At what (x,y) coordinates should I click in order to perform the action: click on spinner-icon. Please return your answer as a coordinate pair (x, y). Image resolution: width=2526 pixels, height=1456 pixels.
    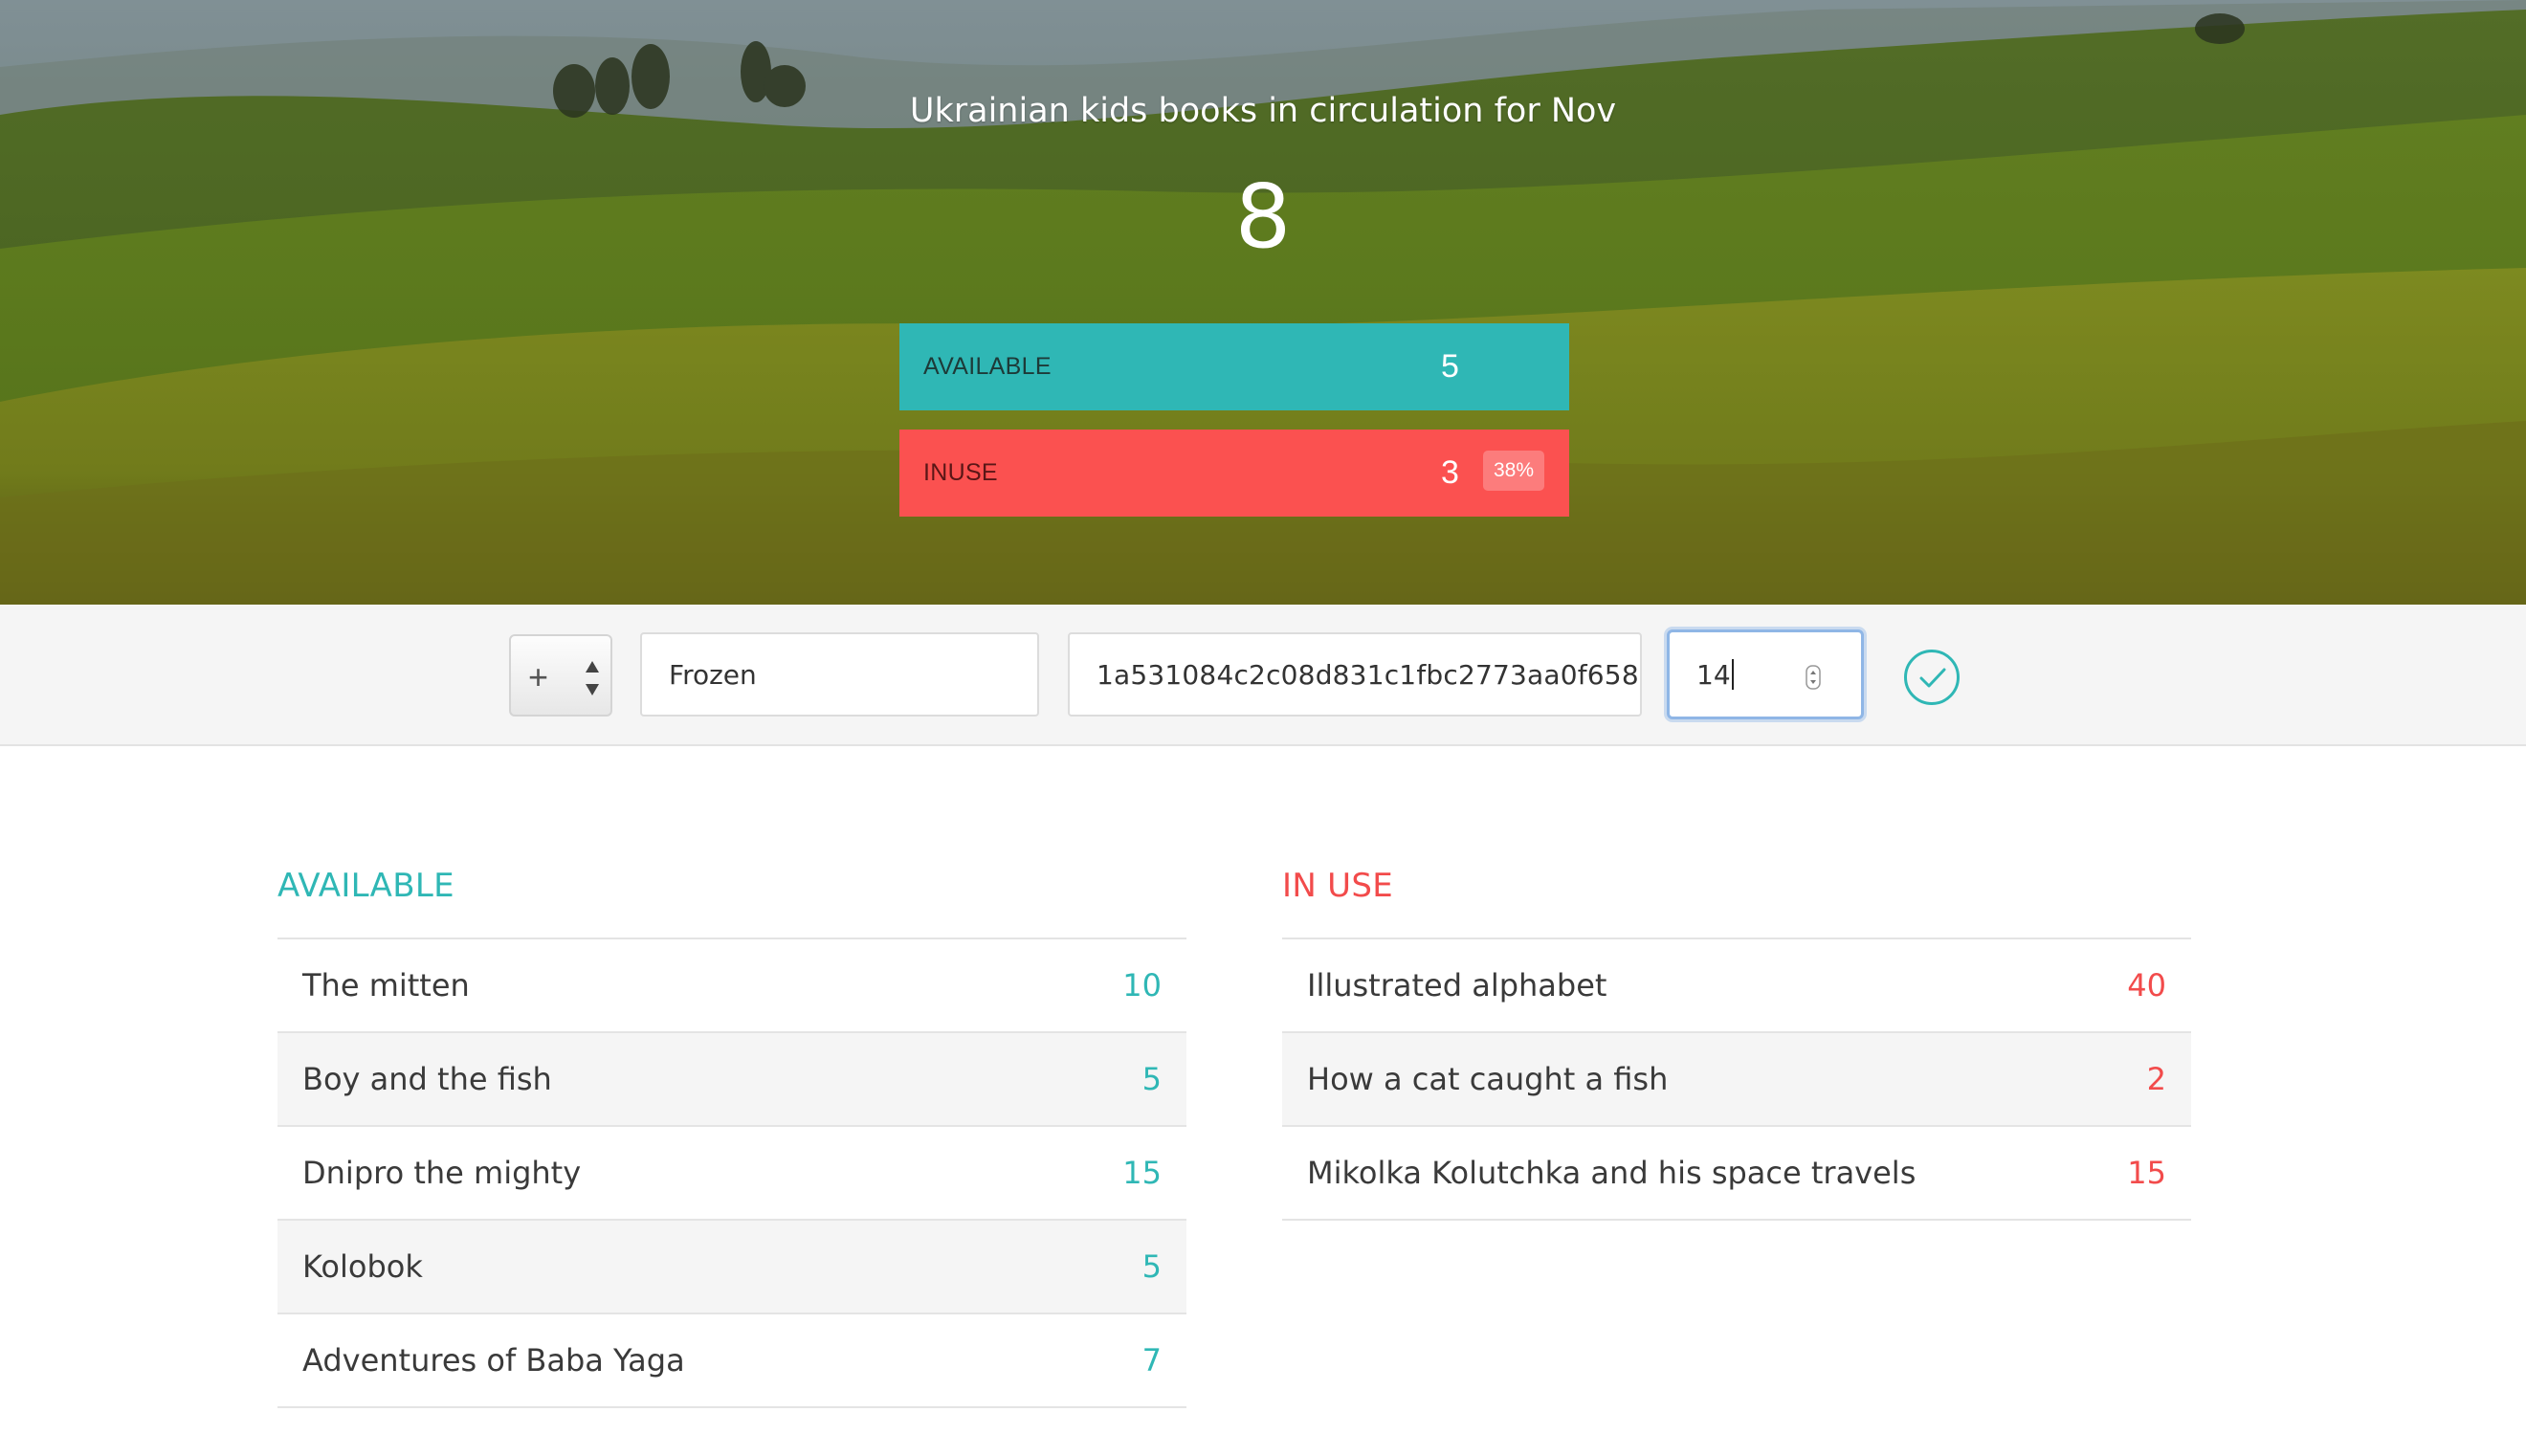
    Looking at the image, I should click on (1813, 677).